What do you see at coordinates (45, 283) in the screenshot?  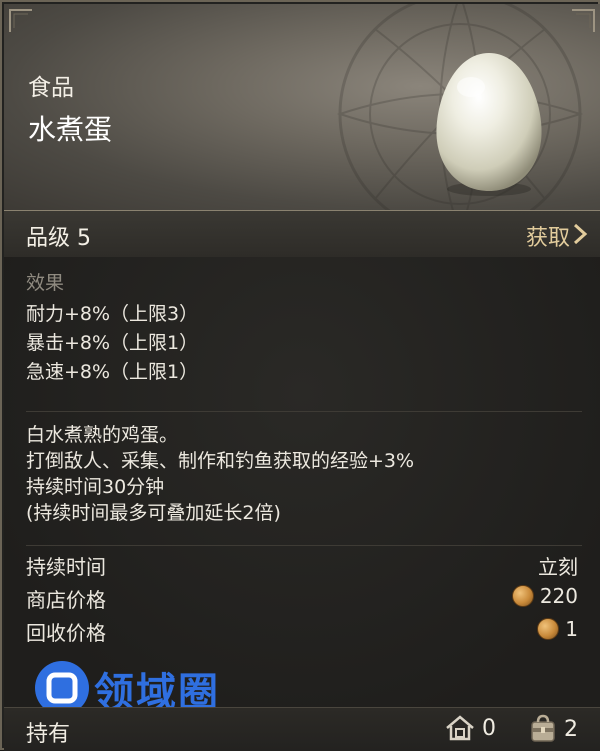 I see `effects-title: 效果` at bounding box center [45, 283].